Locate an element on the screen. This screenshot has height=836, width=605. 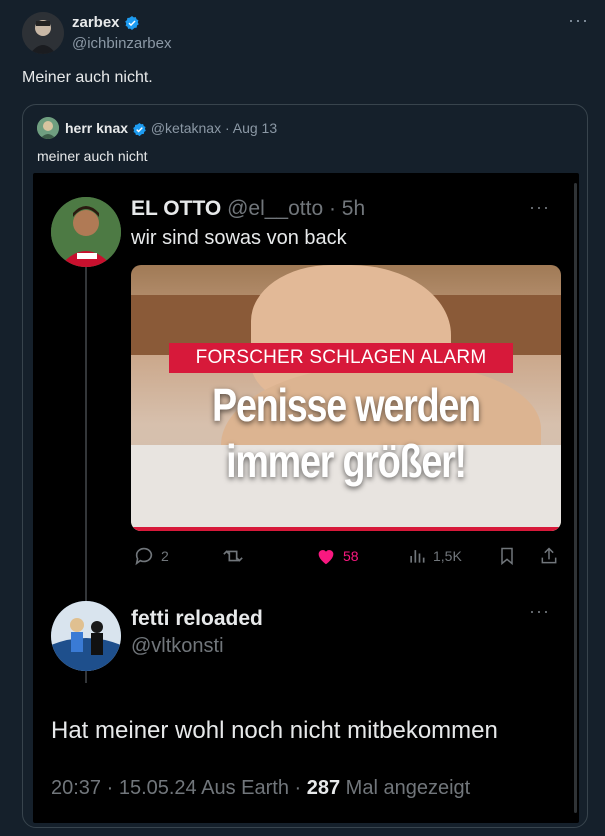
author-handle: @ichbinzarbex is located at coordinates (121, 43).